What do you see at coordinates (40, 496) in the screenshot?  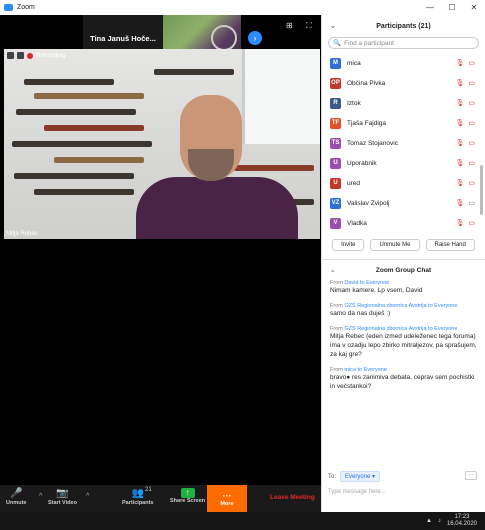 I see `audio-options-caret: ^` at bounding box center [40, 496].